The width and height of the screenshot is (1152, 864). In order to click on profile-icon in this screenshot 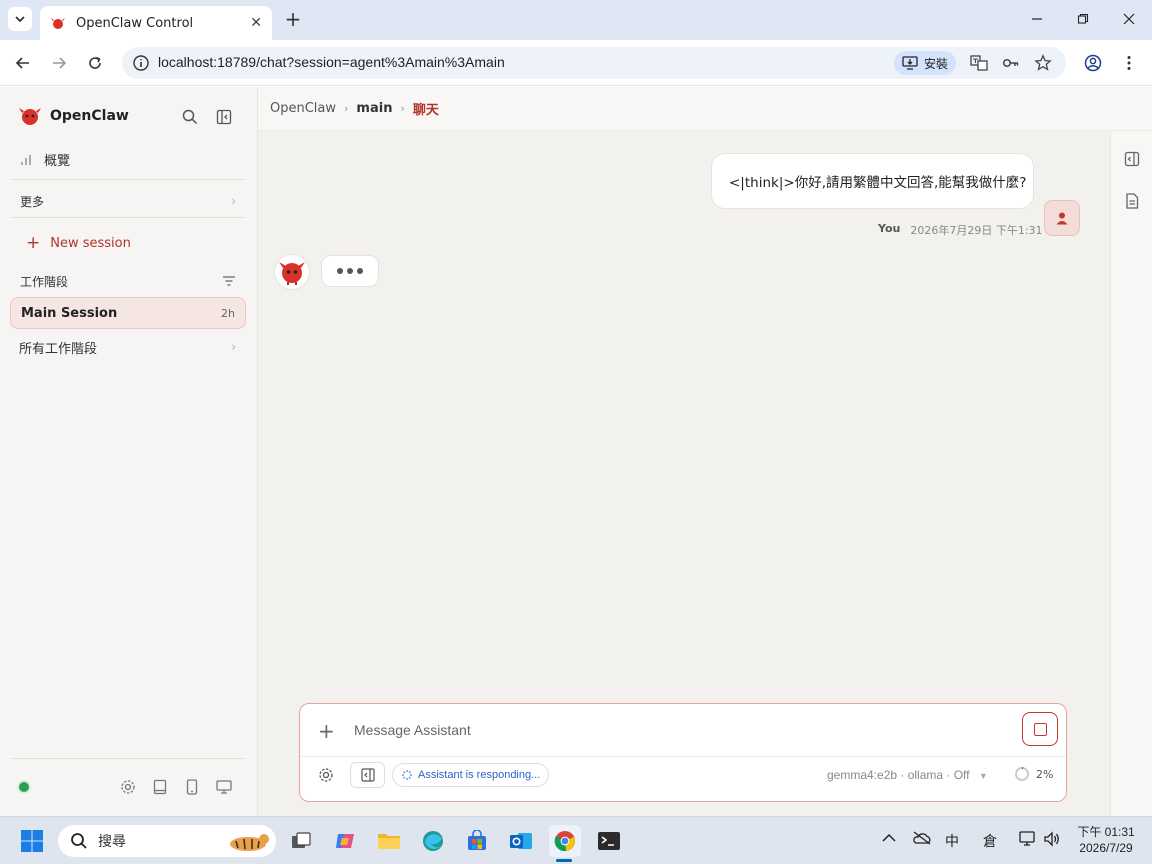, I will do `click(1093, 63)`.